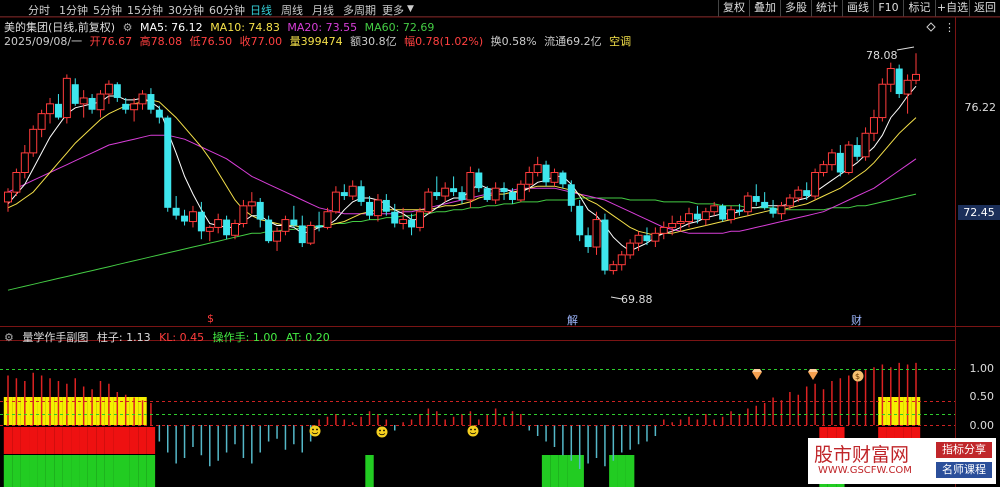 The width and height of the screenshot is (1000, 487). I want to click on event-mark-dollar: $, so click(210, 318).